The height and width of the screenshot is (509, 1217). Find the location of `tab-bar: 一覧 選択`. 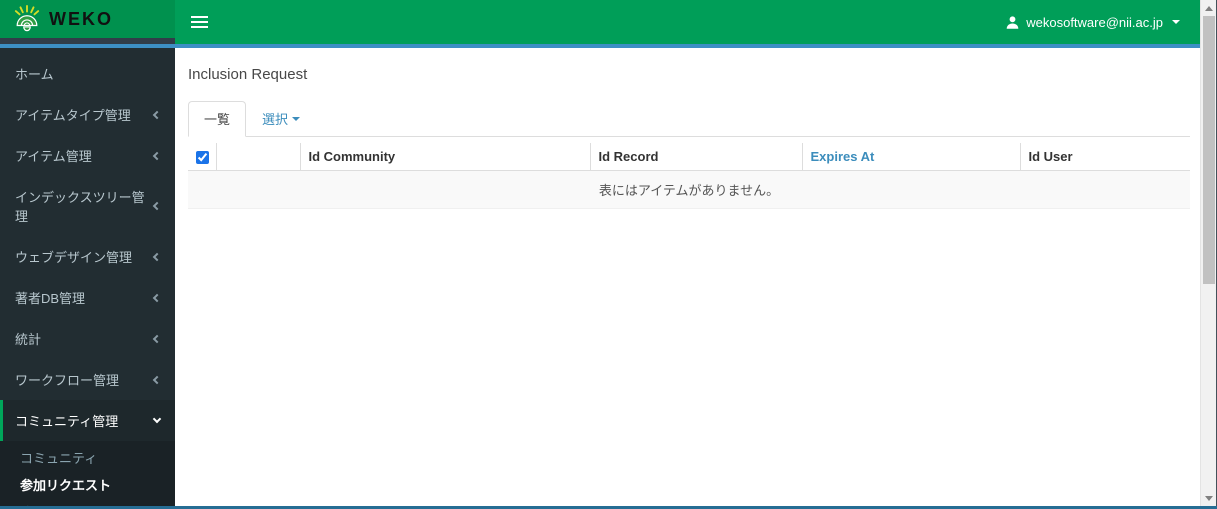

tab-bar: 一覧 選択 is located at coordinates (689, 119).